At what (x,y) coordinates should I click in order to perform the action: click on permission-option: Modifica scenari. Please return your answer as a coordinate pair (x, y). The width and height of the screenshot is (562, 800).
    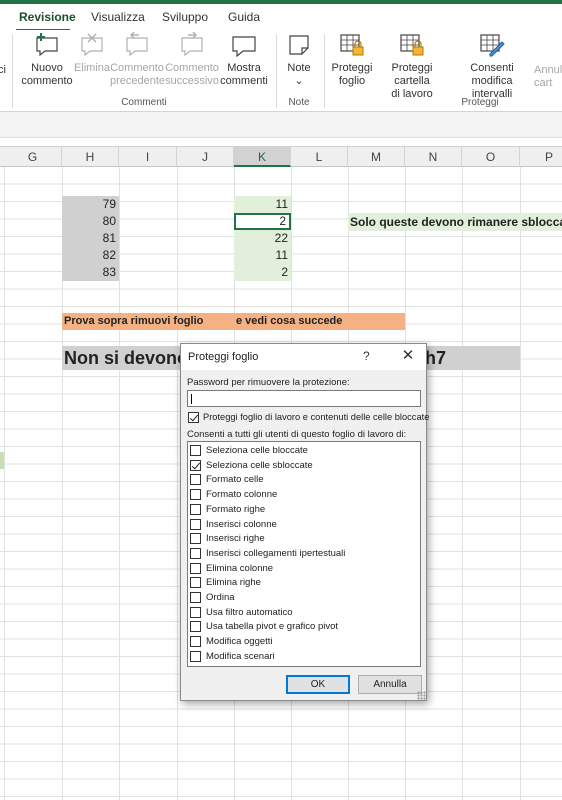
    Looking at the image, I should click on (306, 657).